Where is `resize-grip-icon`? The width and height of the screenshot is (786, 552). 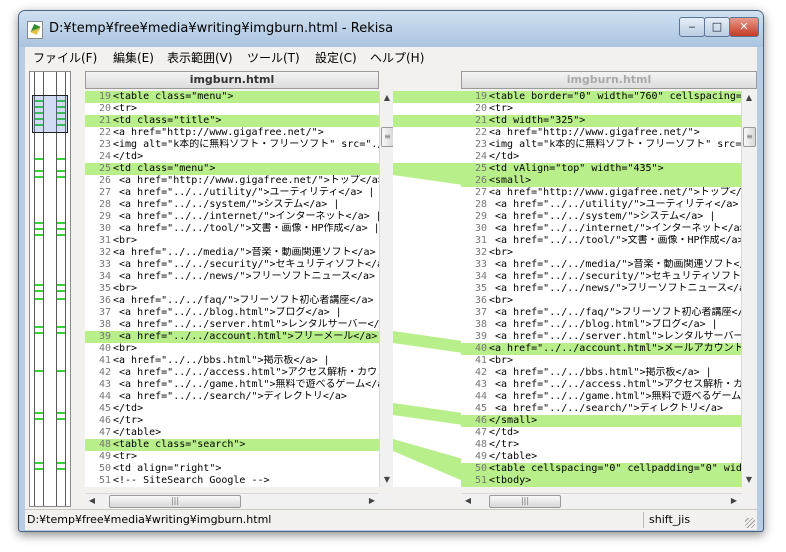
resize-grip-icon is located at coordinates (750, 523).